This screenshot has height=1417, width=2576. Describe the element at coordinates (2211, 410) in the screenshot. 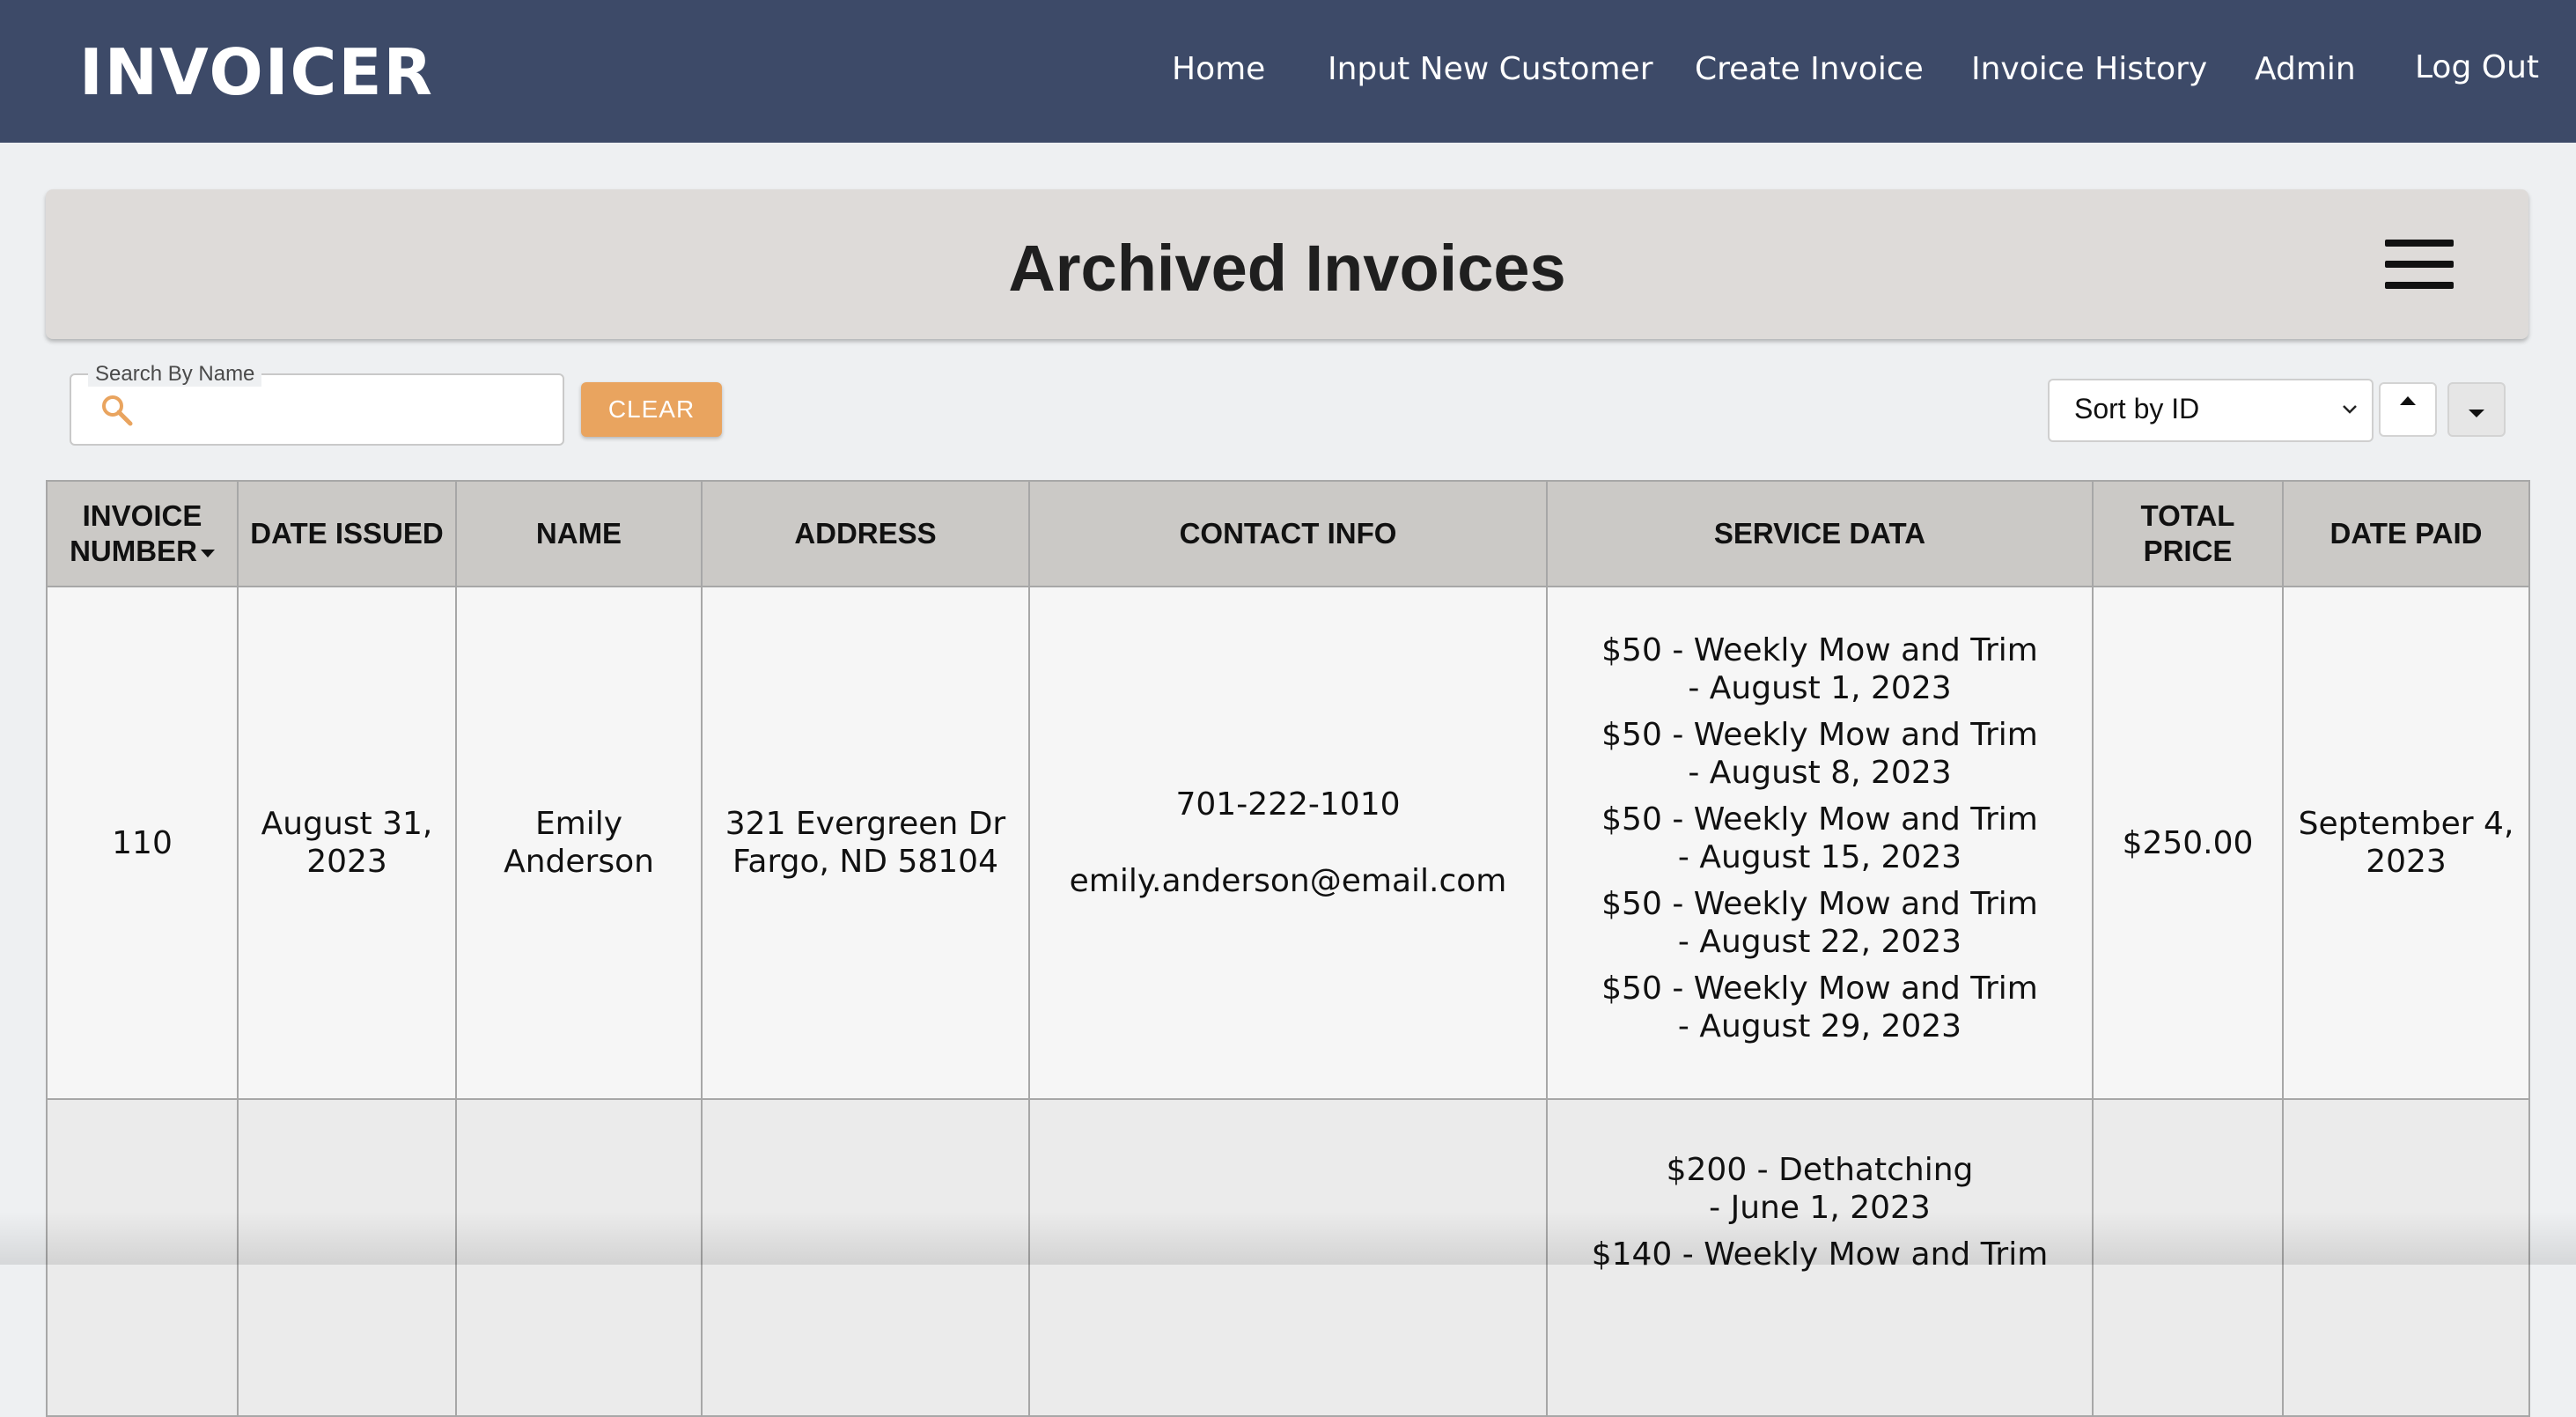

I see `sort-select: Sort by ID` at that location.